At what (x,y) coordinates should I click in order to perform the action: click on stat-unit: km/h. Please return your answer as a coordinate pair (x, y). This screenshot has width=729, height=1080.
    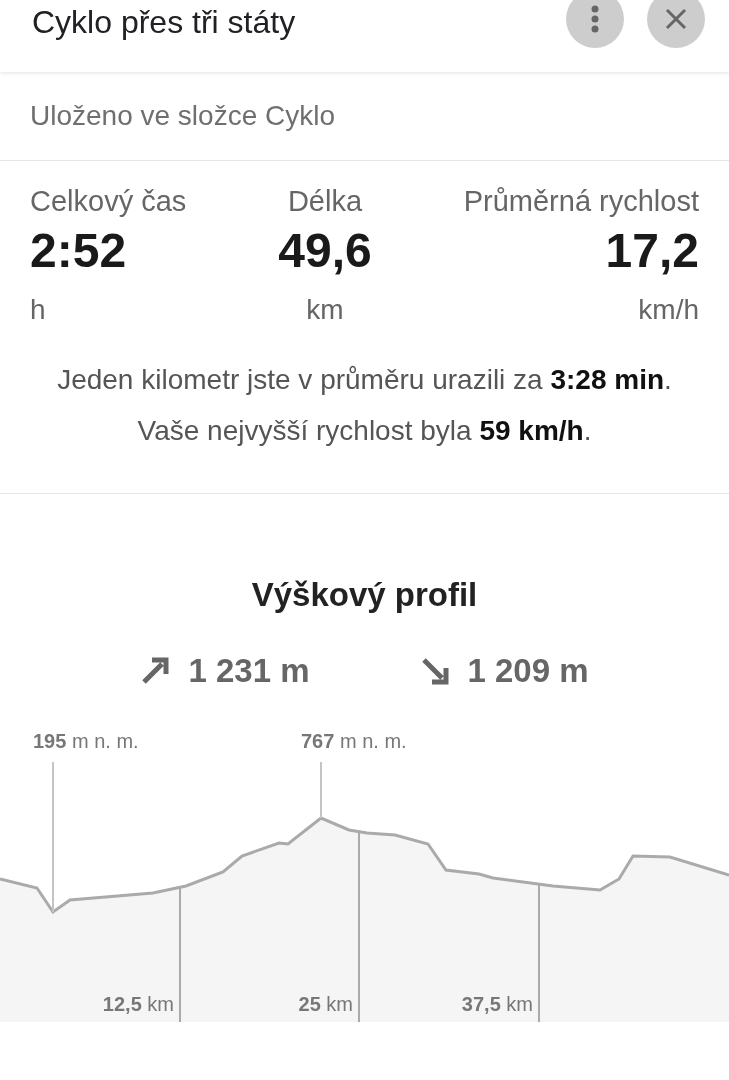
    Looking at the image, I should click on (668, 310).